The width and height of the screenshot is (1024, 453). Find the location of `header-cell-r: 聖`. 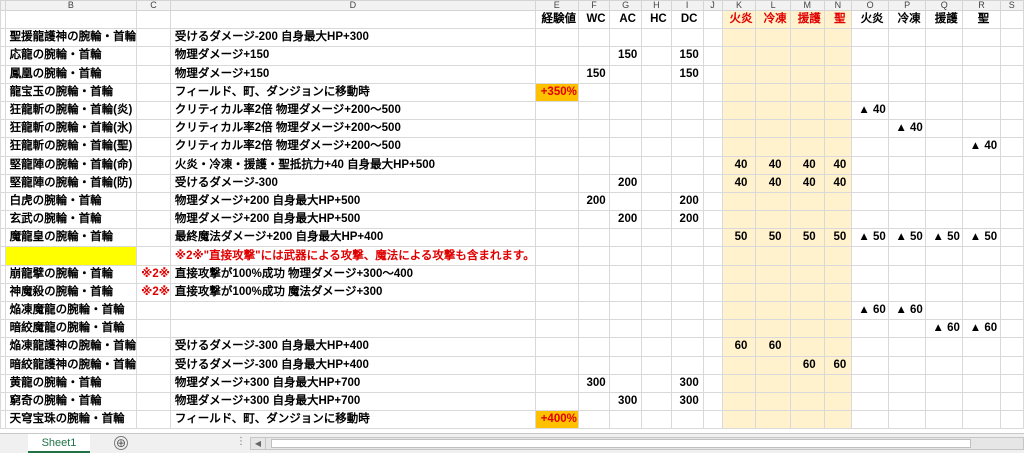

header-cell-r: 聖 is located at coordinates (981, 19).